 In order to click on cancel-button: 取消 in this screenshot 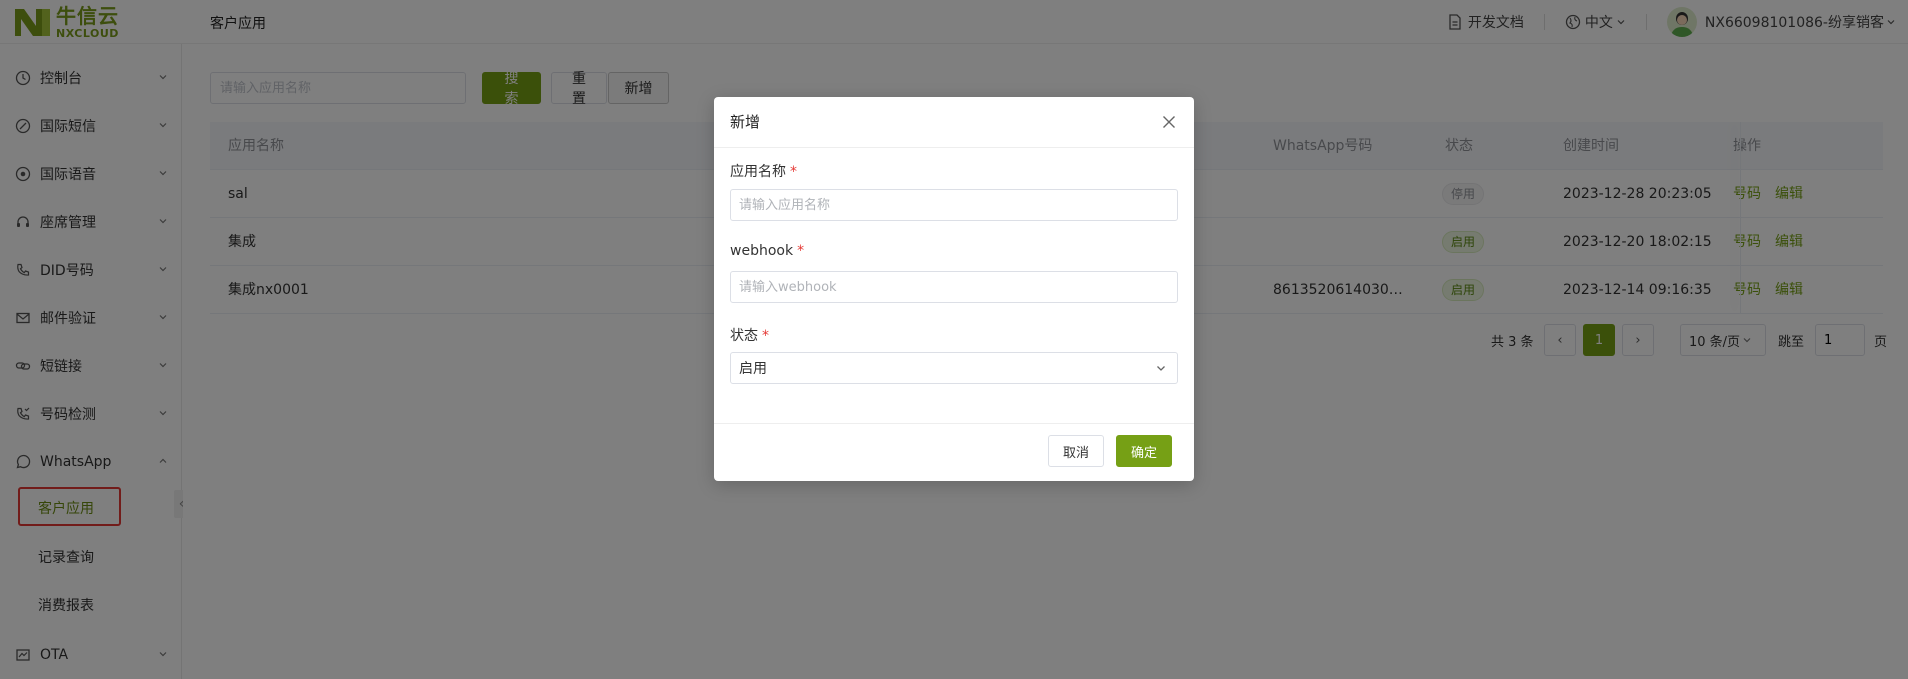, I will do `click(1076, 451)`.